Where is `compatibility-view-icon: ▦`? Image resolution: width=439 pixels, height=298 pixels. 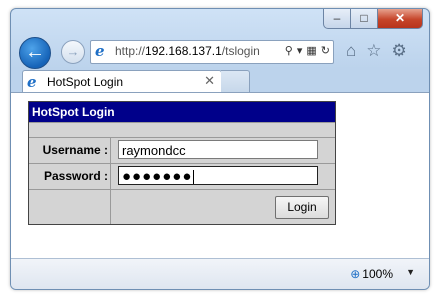
compatibility-view-icon: ▦ is located at coordinates (311, 50).